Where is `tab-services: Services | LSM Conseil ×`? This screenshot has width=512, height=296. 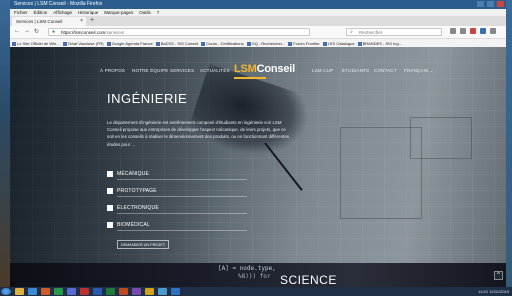
tab-services: Services | LSM Conseil × is located at coordinates (49, 21).